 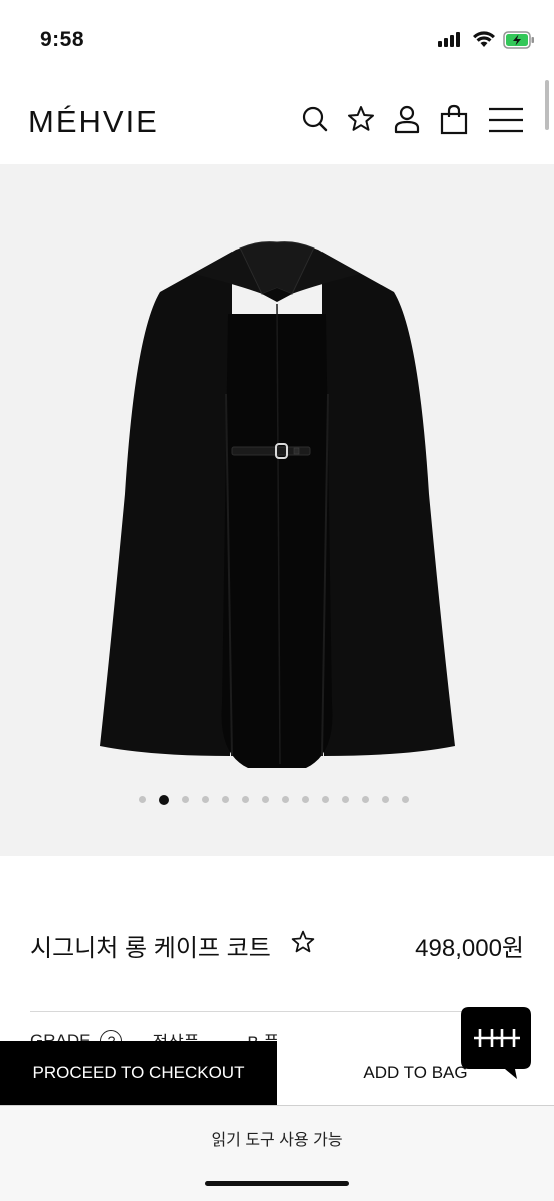 What do you see at coordinates (518, 40) in the screenshot?
I see `battery-charging-icon` at bounding box center [518, 40].